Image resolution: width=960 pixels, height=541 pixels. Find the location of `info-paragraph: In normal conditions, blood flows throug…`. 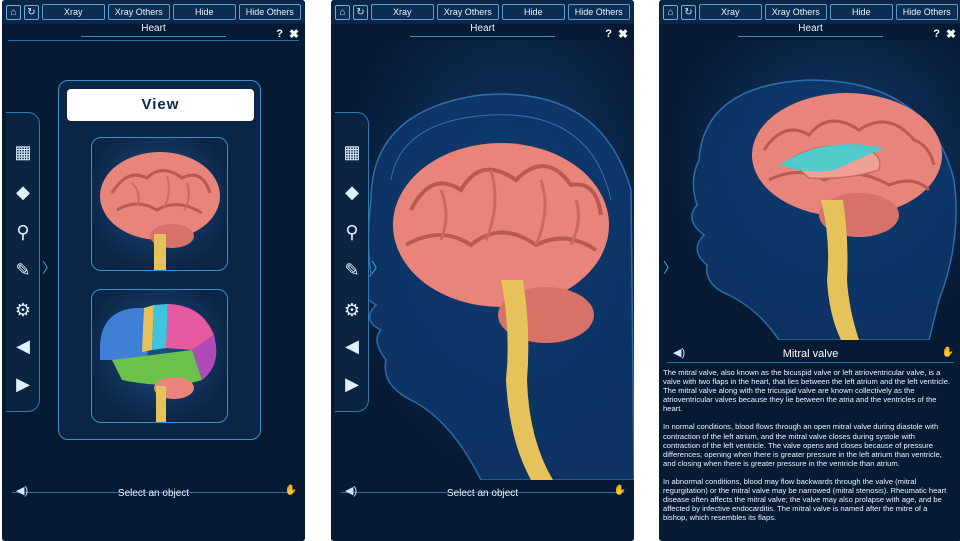

info-paragraph: In normal conditions, blood flows throug… is located at coordinates (802, 445).